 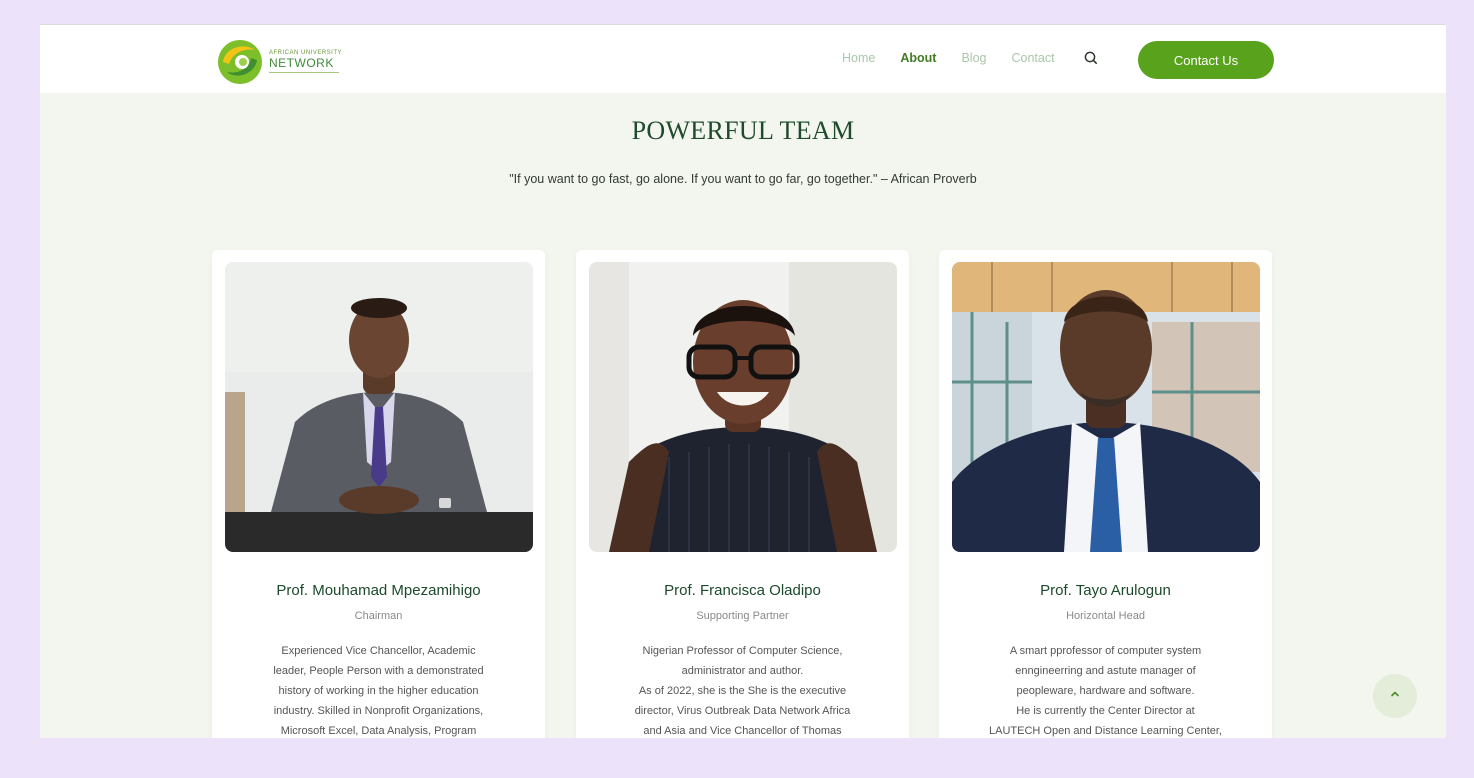 What do you see at coordinates (858, 58) in the screenshot?
I see `nav-home: Home` at bounding box center [858, 58].